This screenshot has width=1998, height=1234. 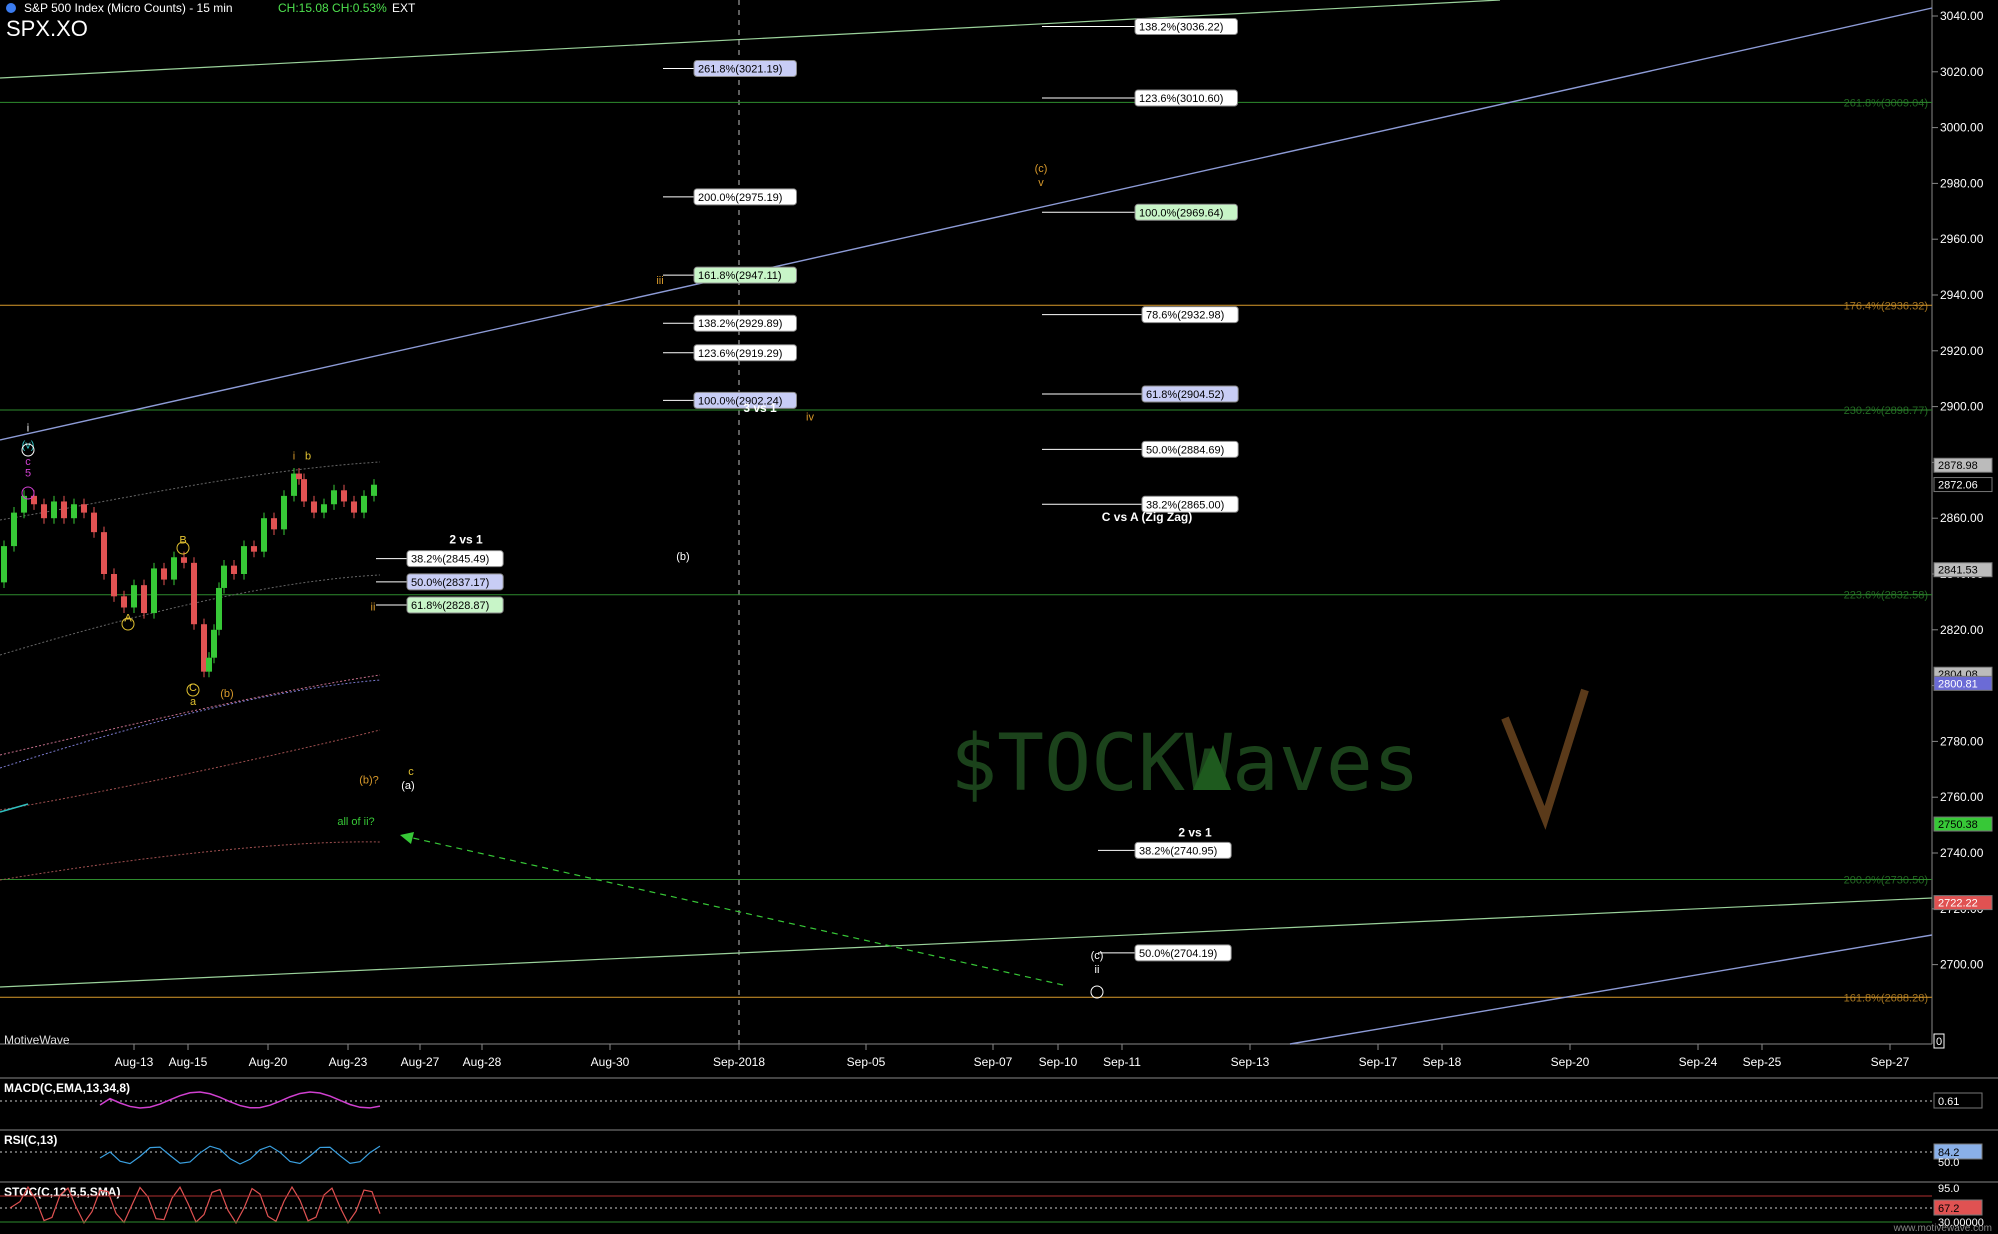 What do you see at coordinates (308, 457) in the screenshot?
I see `wave-annotation: b` at bounding box center [308, 457].